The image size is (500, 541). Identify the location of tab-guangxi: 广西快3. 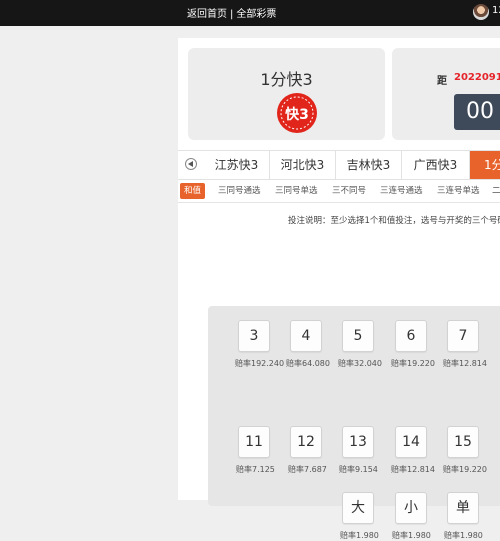
(436, 165).